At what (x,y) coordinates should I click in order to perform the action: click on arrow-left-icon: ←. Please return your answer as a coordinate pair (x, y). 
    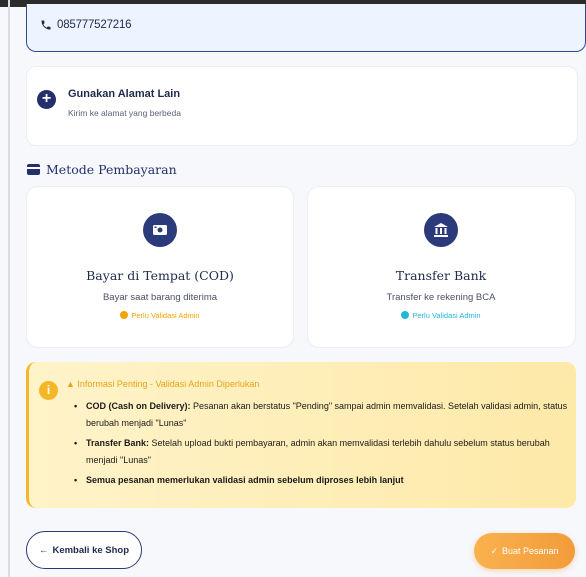
    Looking at the image, I should click on (43, 550).